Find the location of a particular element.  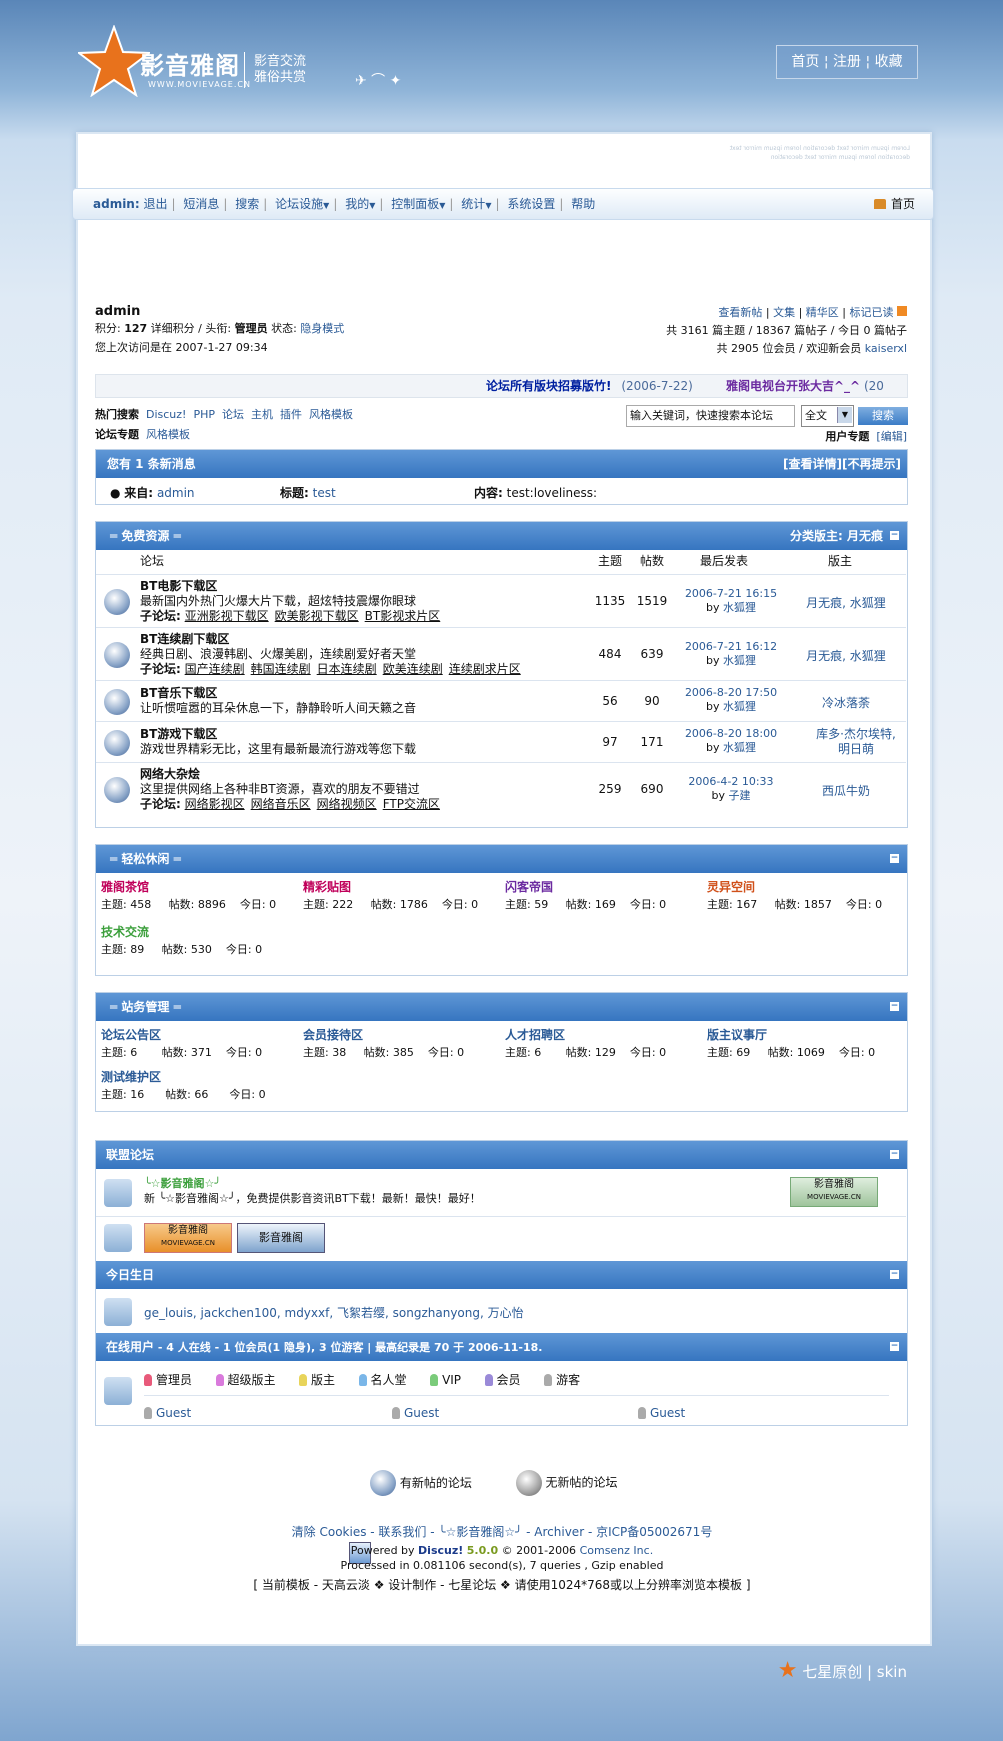

announce-1: 论坛所有版块招募版竹! is located at coordinates (548, 386).